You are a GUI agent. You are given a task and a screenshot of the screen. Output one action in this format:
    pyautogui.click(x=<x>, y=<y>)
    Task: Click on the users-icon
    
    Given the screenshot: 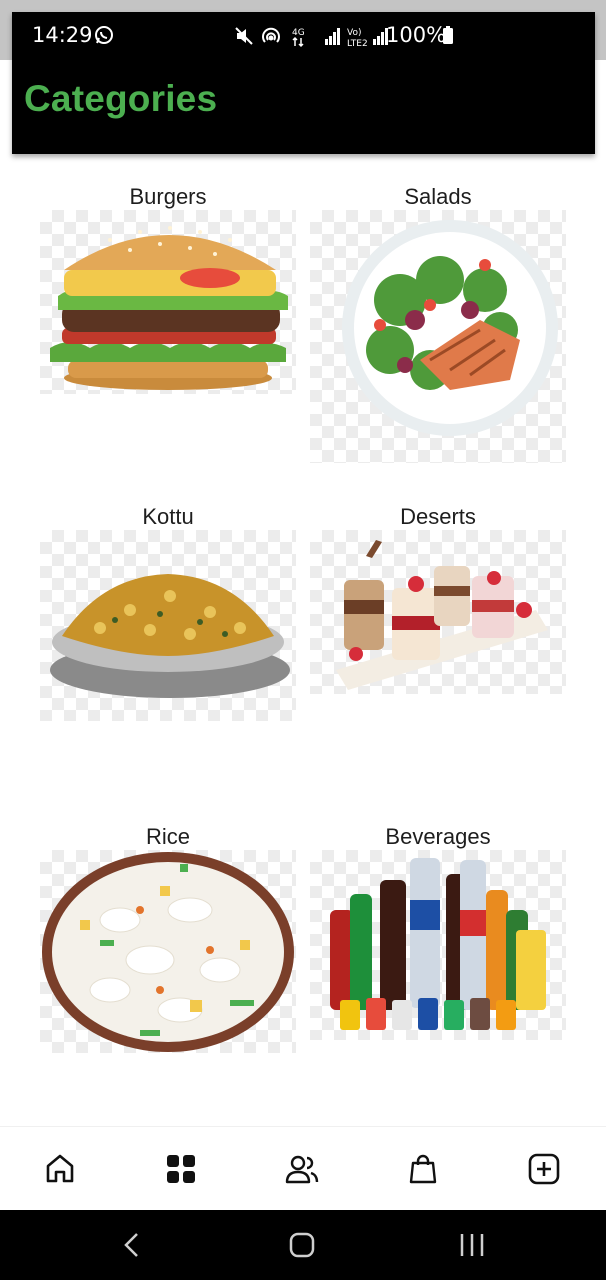 What is the action you would take?
    pyautogui.click(x=302, y=1169)
    